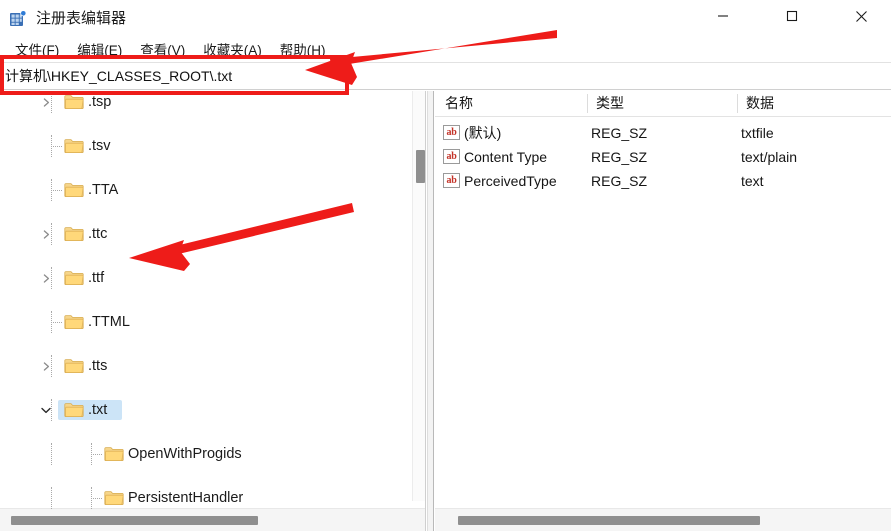 This screenshot has height=531, width=891. What do you see at coordinates (206, 190) in the screenshot?
I see `tree-item-tta: .TTA` at bounding box center [206, 190].